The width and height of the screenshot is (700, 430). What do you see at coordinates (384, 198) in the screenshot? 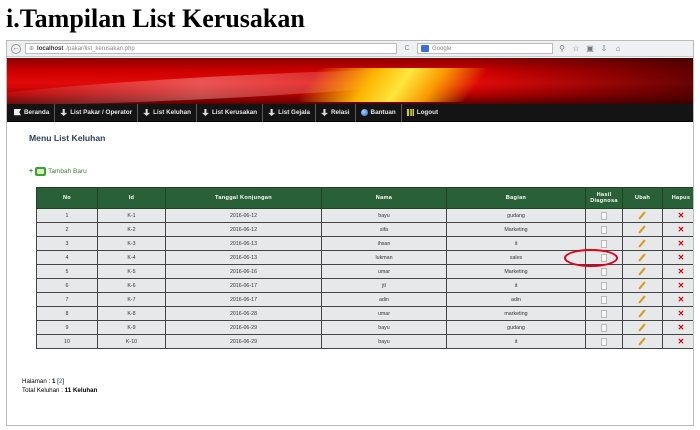
I see `column-header: Nama` at bounding box center [384, 198].